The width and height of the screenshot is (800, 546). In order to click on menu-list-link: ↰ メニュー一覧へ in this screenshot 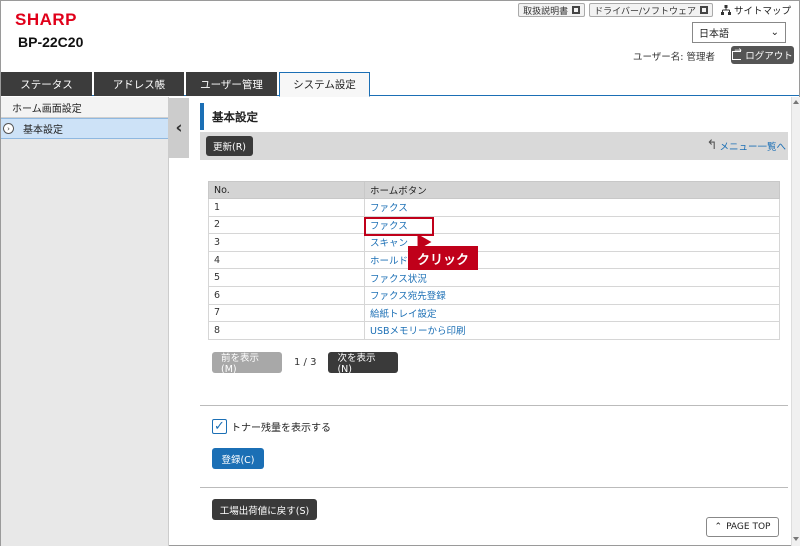, I will do `click(746, 145)`.